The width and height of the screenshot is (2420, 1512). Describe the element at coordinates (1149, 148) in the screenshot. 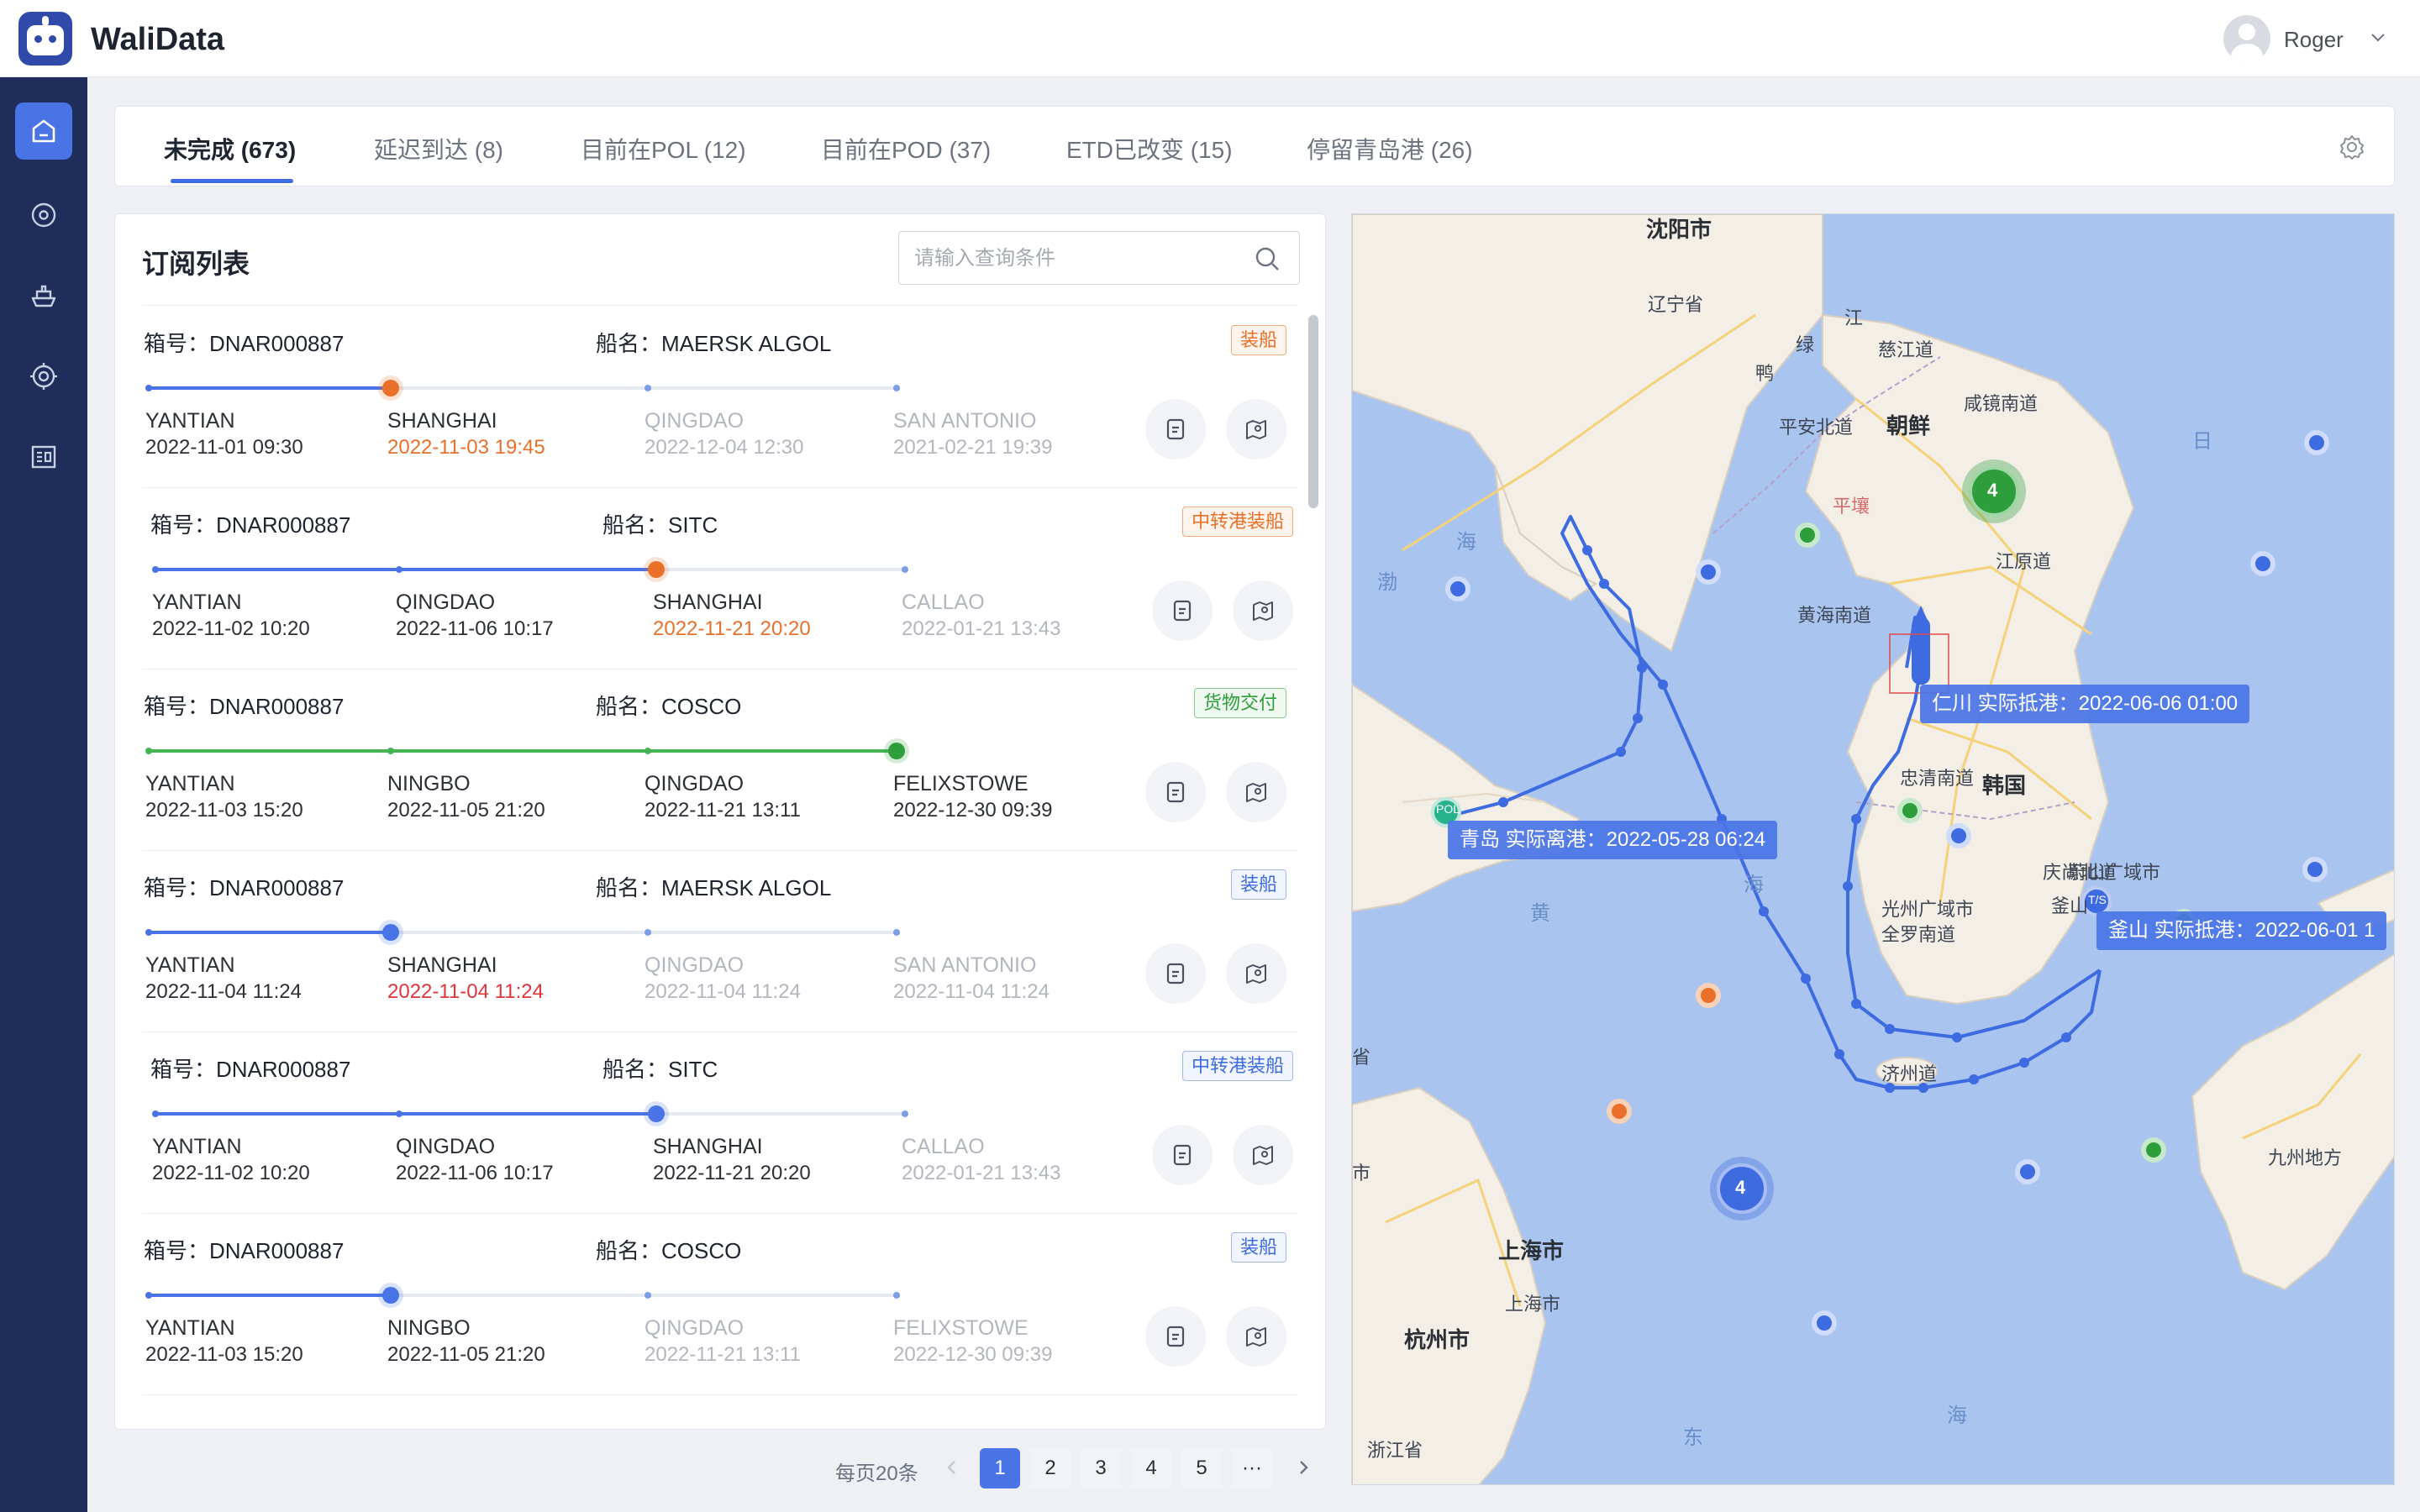

I see `tab-etd-changed: ETD已改变 (15)` at that location.